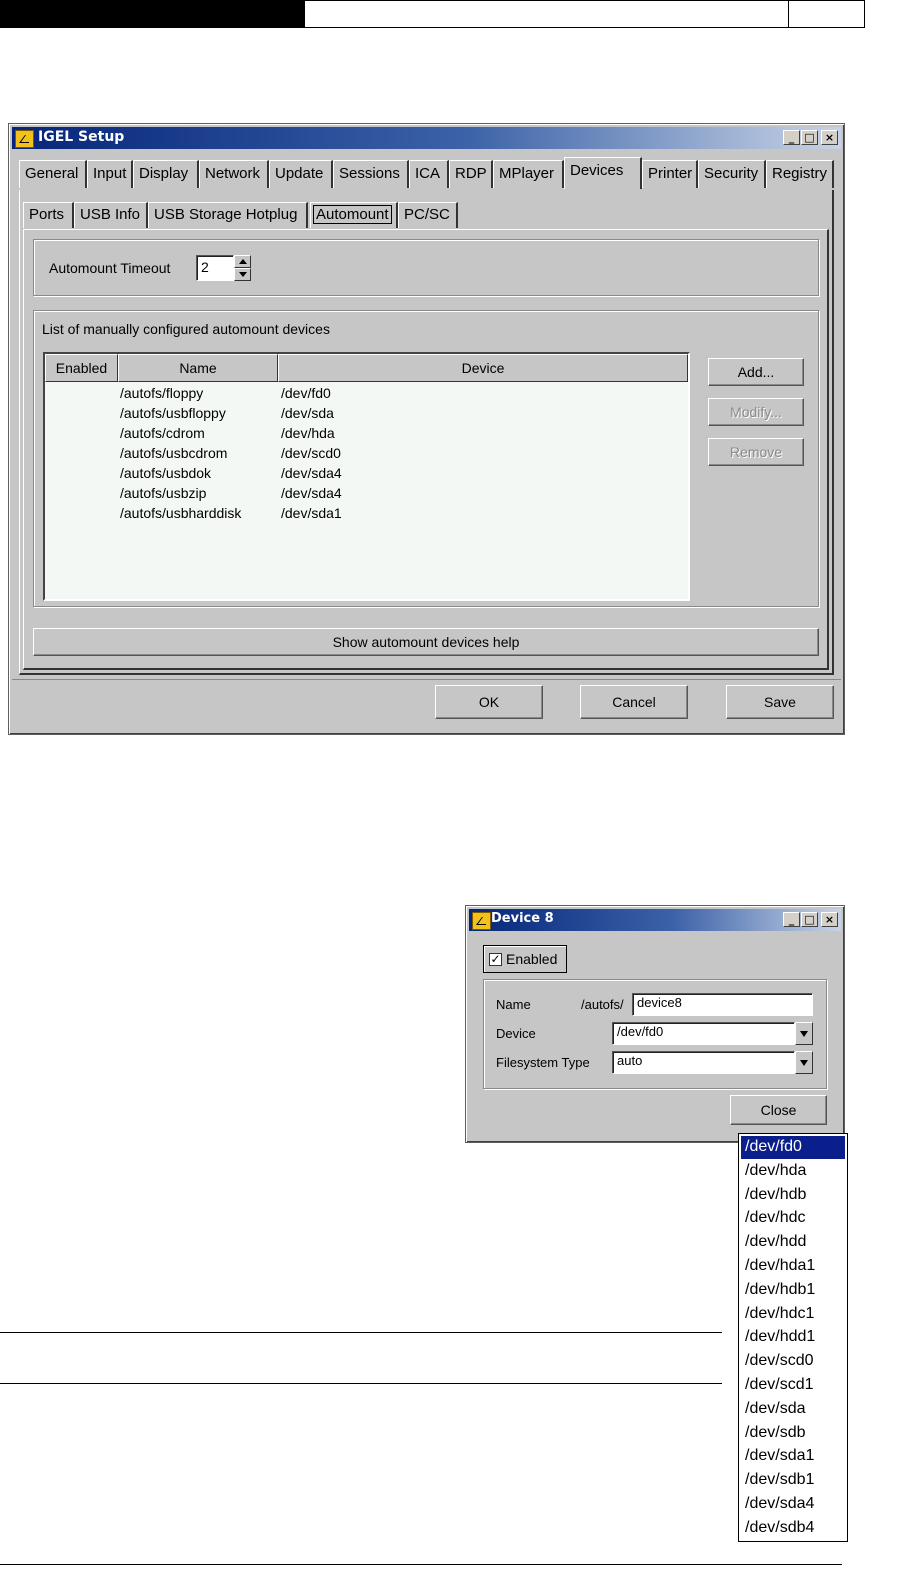 This screenshot has width=903, height=1590. I want to click on tab-input: Input, so click(110, 174).